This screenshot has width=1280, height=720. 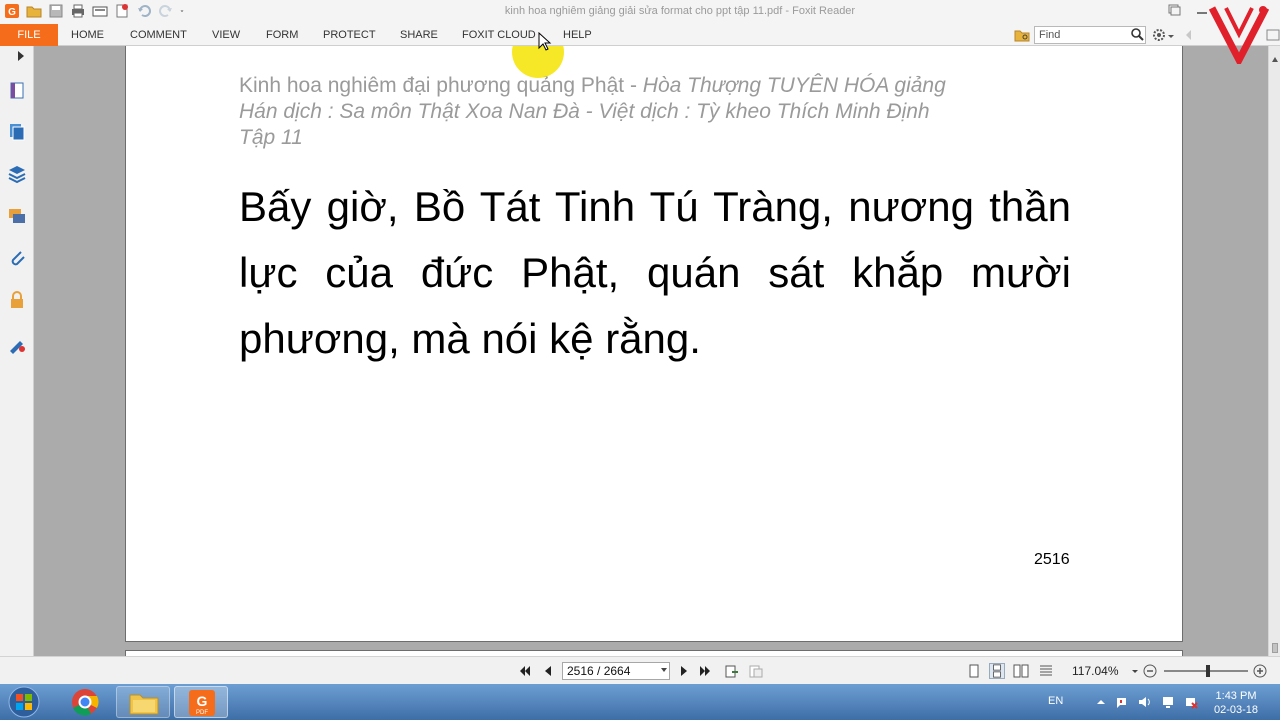 I want to click on folder-search-icon, so click(x=1022, y=35).